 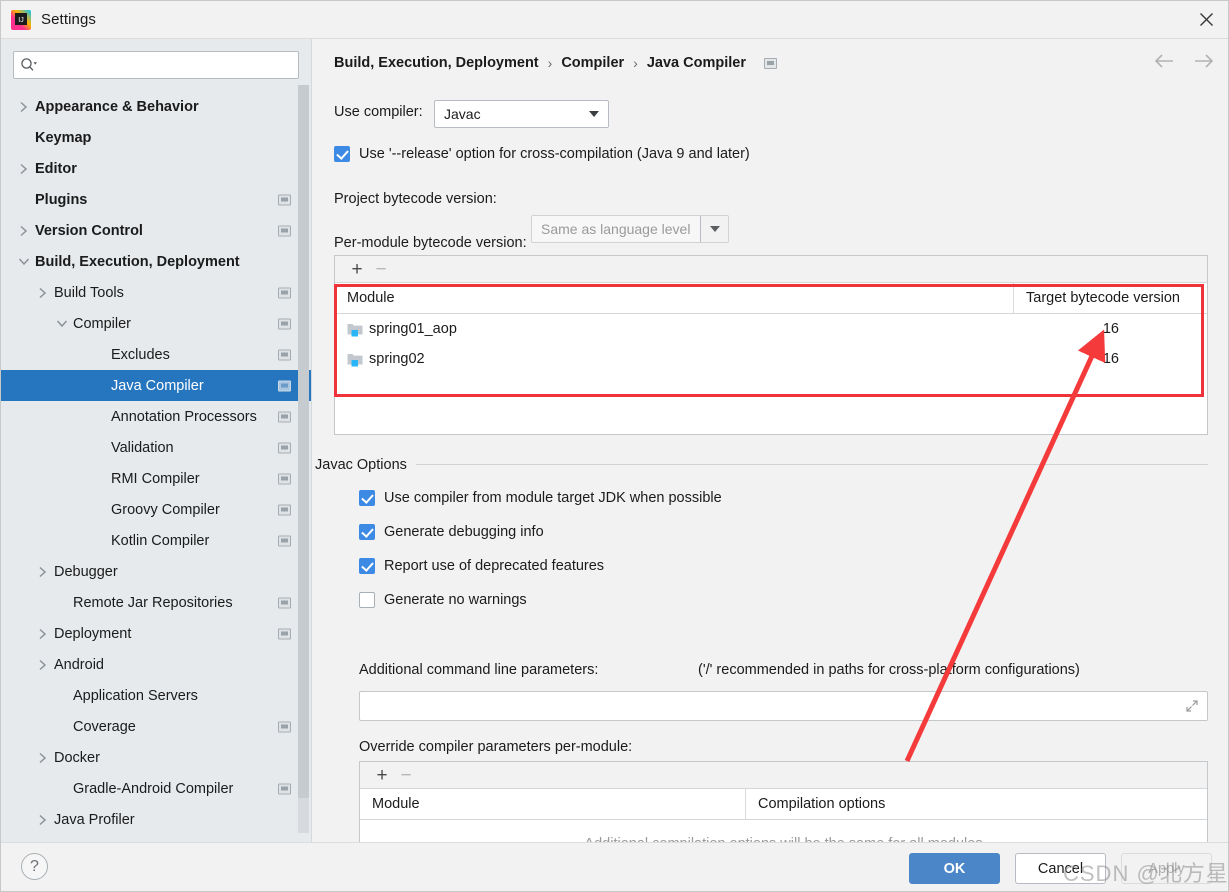 What do you see at coordinates (156, 695) in the screenshot?
I see `sidebar-item-application-servers: Application Servers` at bounding box center [156, 695].